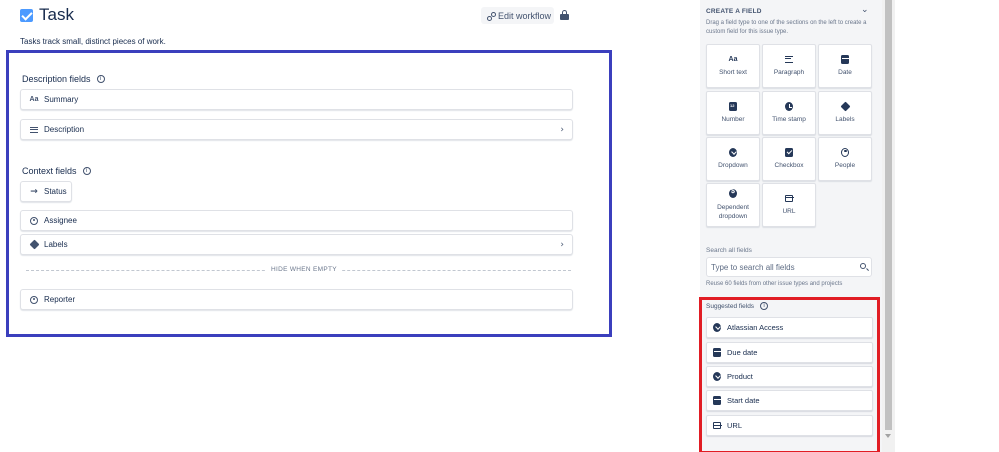 The width and height of the screenshot is (999, 452). Describe the element at coordinates (525, 15) in the screenshot. I see `edit-workflow-label: Edit workflow` at that location.